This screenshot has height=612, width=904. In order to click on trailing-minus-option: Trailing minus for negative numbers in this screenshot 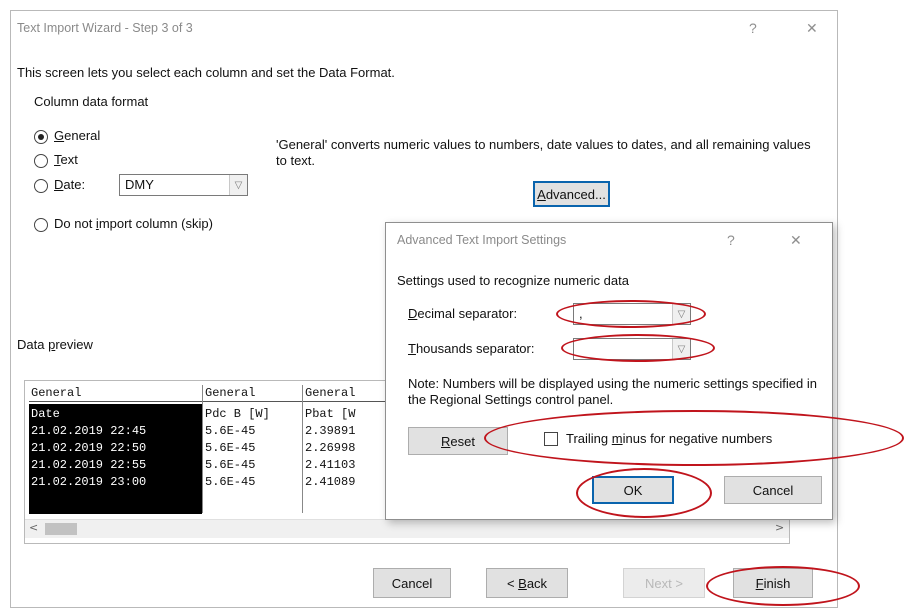, I will do `click(684, 440)`.